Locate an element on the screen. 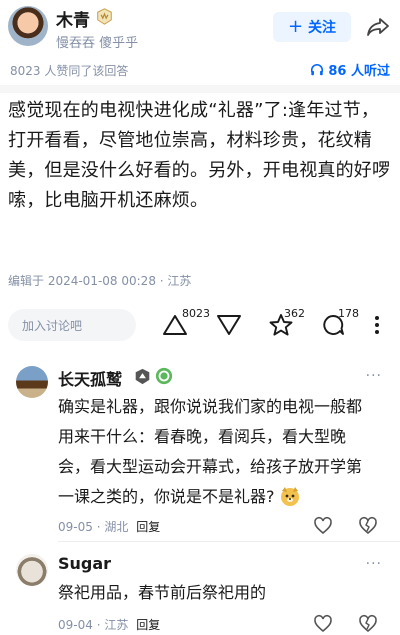  downvote-button is located at coordinates (229, 325).